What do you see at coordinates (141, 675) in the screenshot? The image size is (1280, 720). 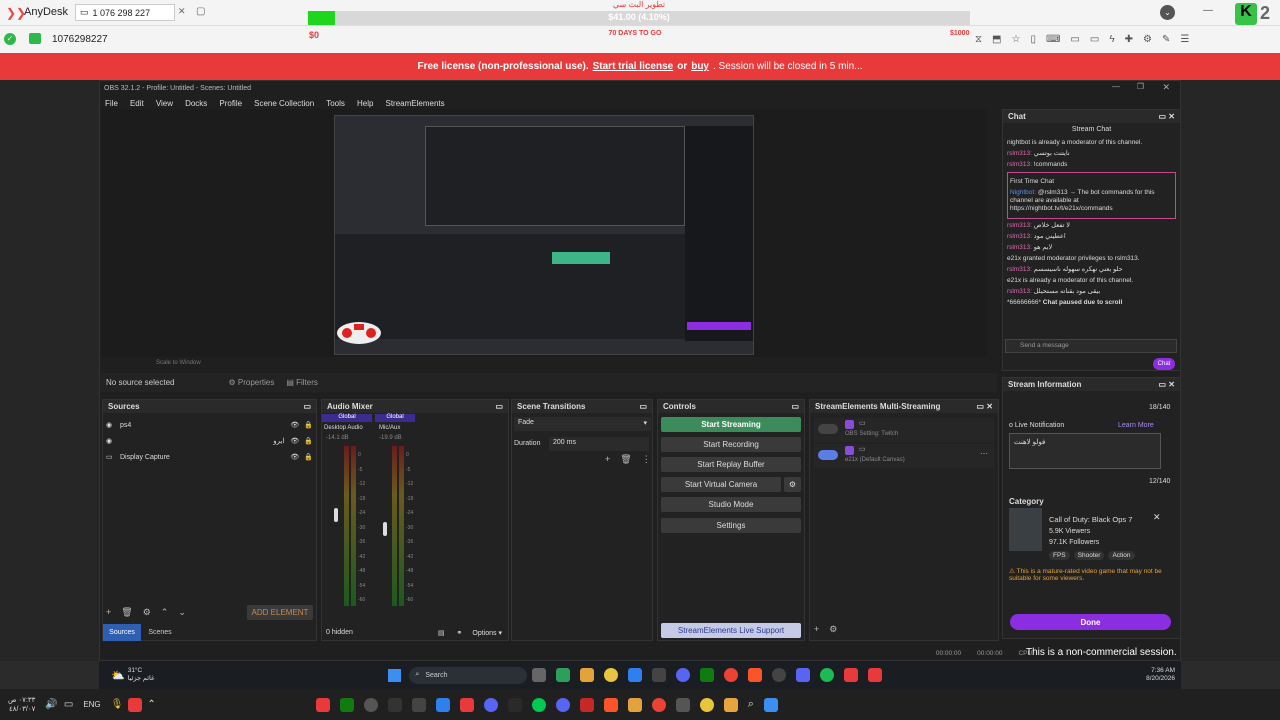 I see `weather-widget: 31°C غائم جزئيا` at bounding box center [141, 675].